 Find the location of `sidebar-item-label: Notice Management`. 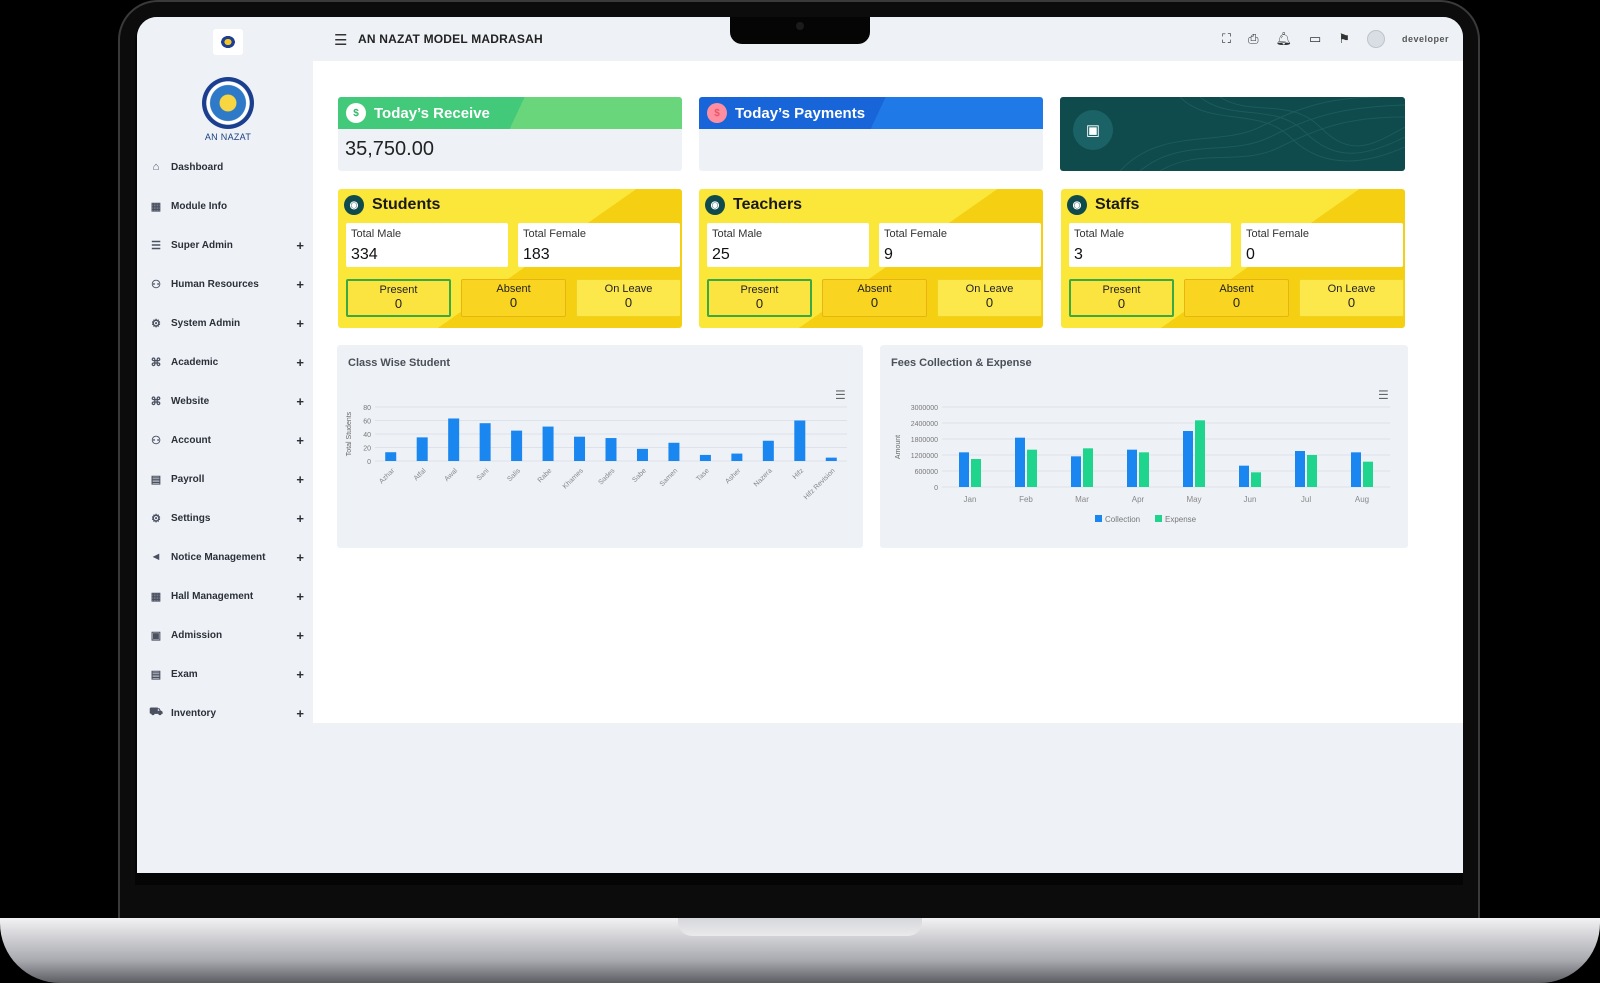

sidebar-item-label: Notice Management is located at coordinates (218, 557).